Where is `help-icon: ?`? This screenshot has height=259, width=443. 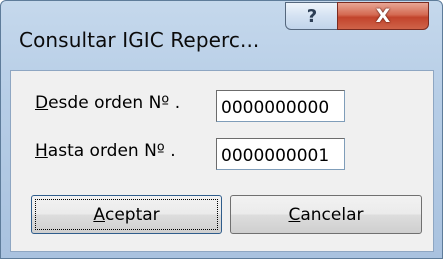 help-icon: ? is located at coordinates (312, 16).